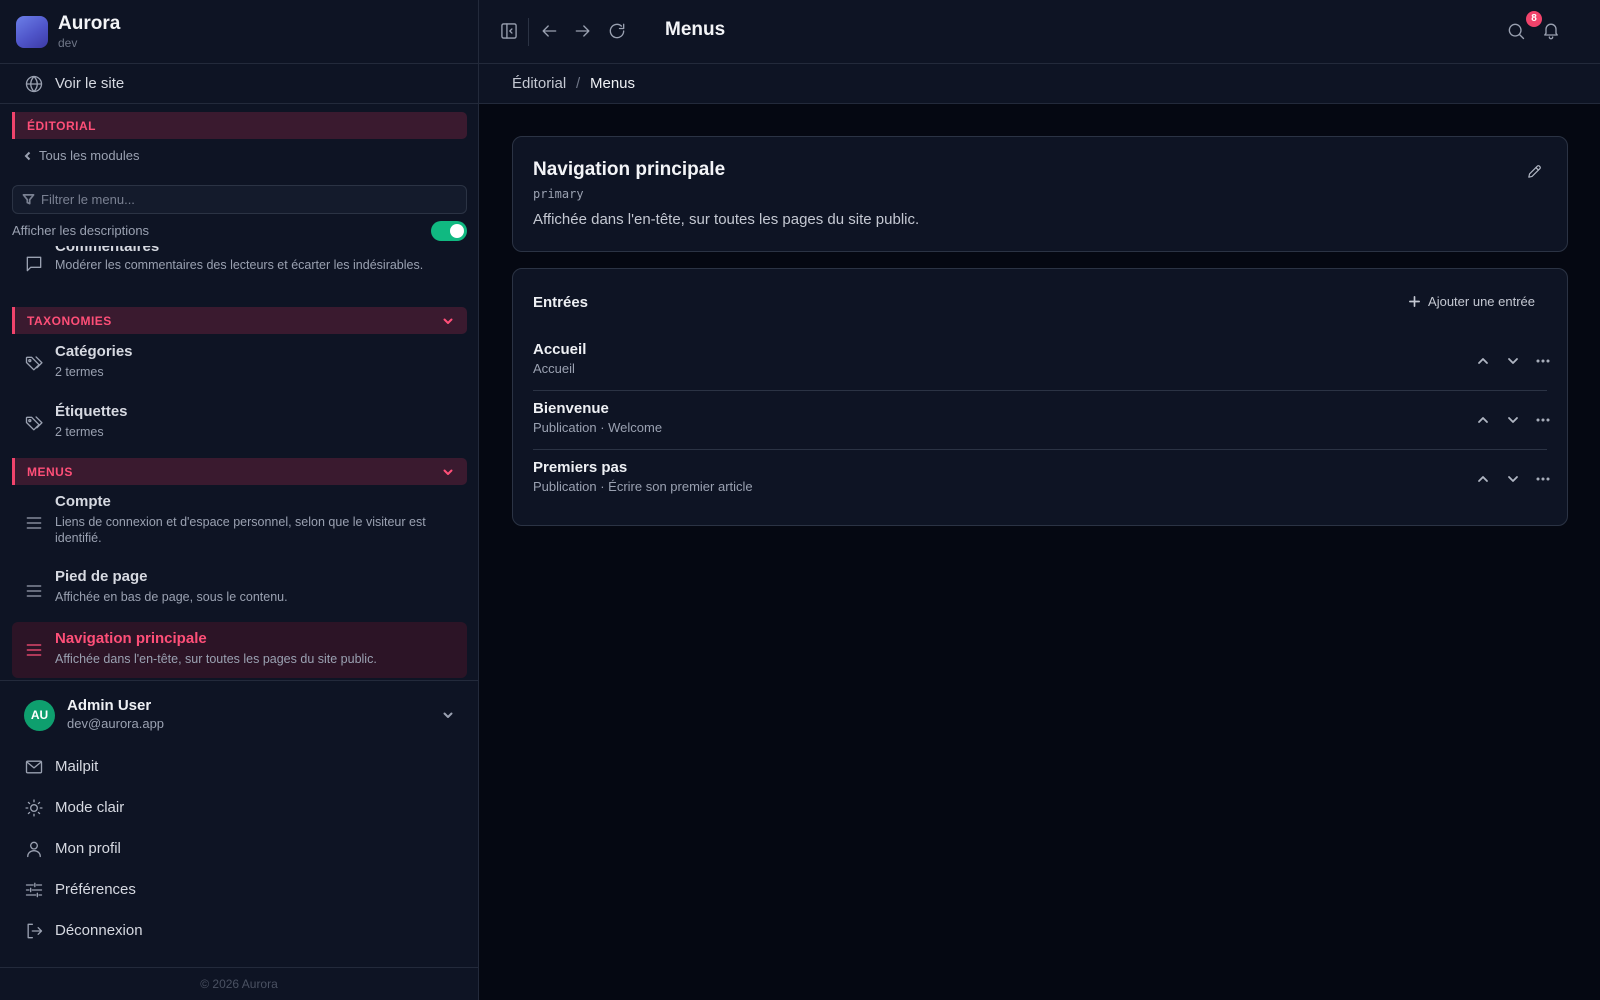  What do you see at coordinates (1551, 30) in the screenshot?
I see `bell-icon` at bounding box center [1551, 30].